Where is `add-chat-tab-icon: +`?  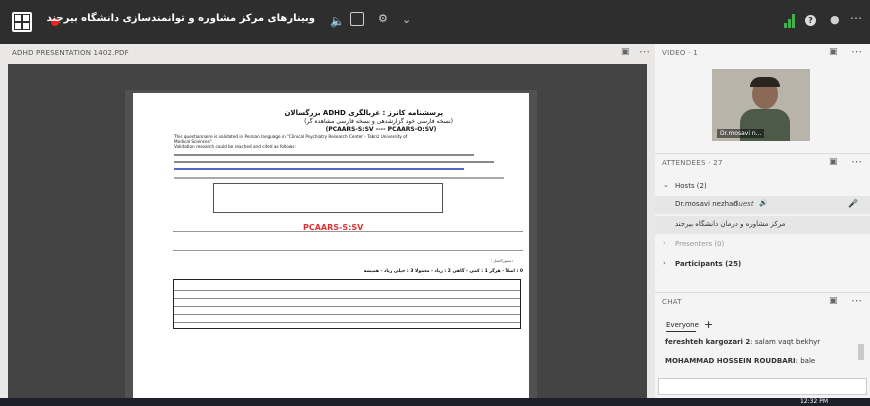 add-chat-tab-icon: + is located at coordinates (708, 324).